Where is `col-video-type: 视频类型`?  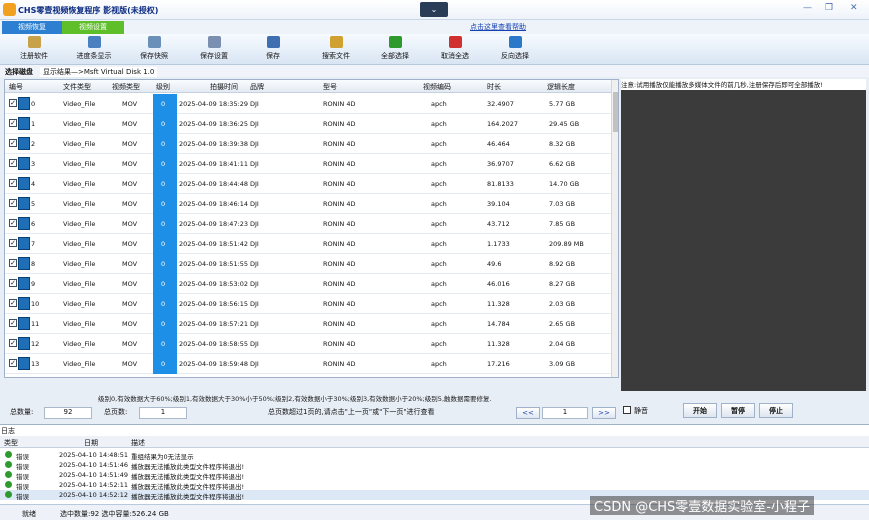
col-video-type: 视频类型 is located at coordinates (126, 87).